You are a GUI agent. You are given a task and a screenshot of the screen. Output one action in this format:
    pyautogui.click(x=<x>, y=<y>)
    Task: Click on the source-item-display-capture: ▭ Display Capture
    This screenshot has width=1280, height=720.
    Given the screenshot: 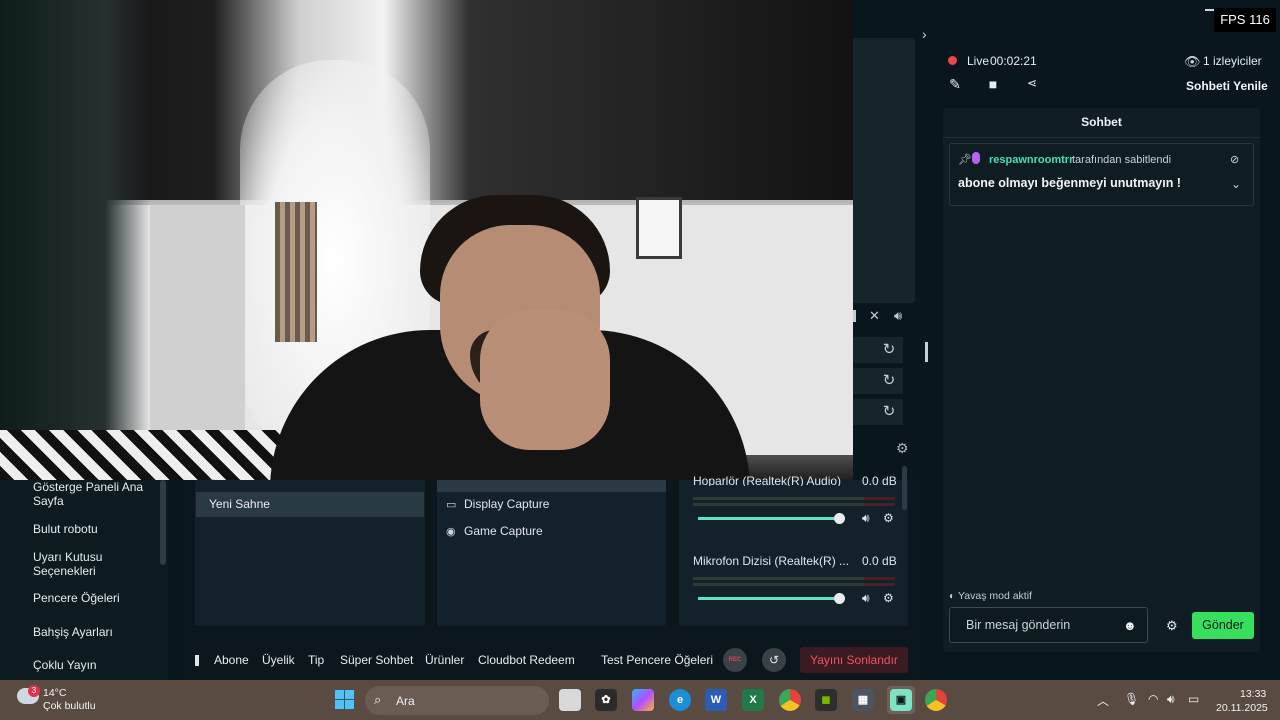 What is the action you would take?
    pyautogui.click(x=497, y=504)
    